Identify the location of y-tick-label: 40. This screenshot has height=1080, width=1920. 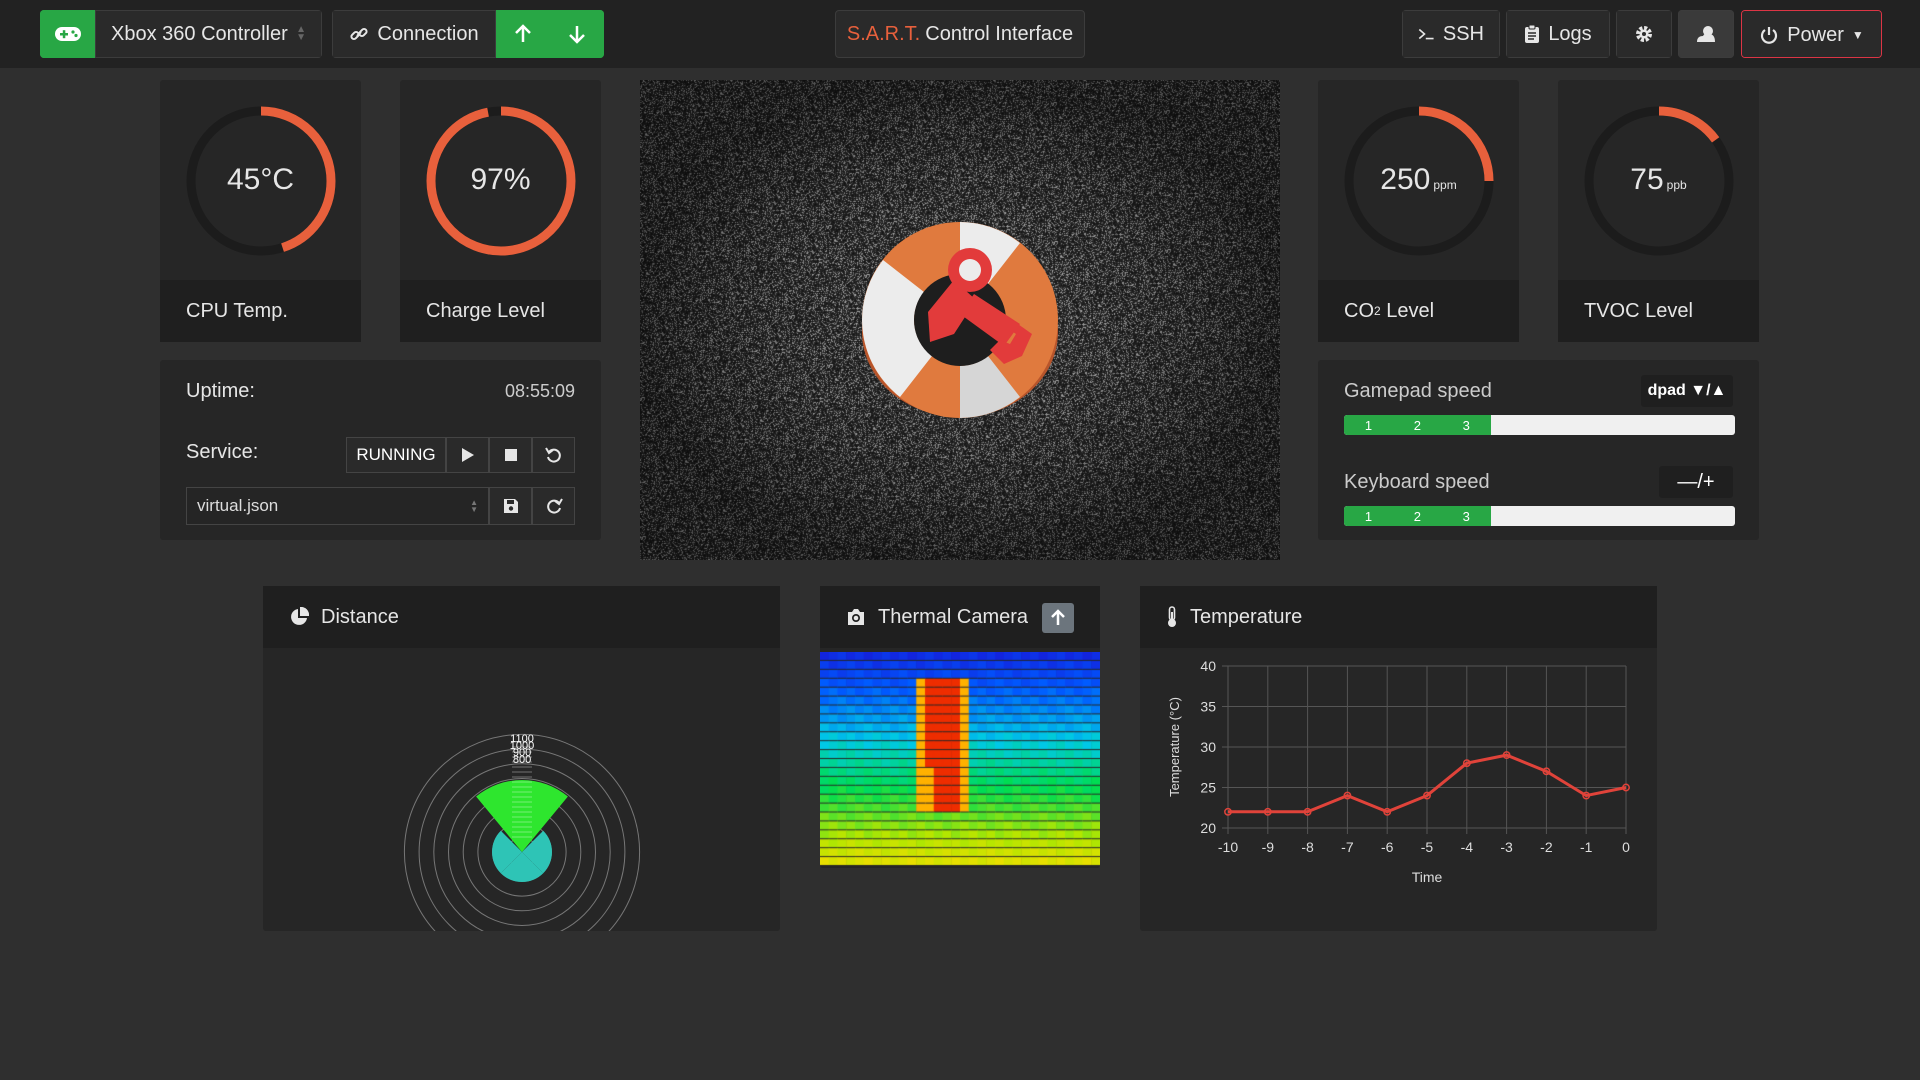
(1208, 666).